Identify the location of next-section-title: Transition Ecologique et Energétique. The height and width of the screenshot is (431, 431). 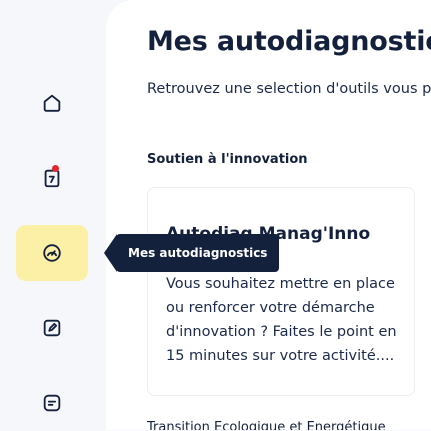
(266, 425).